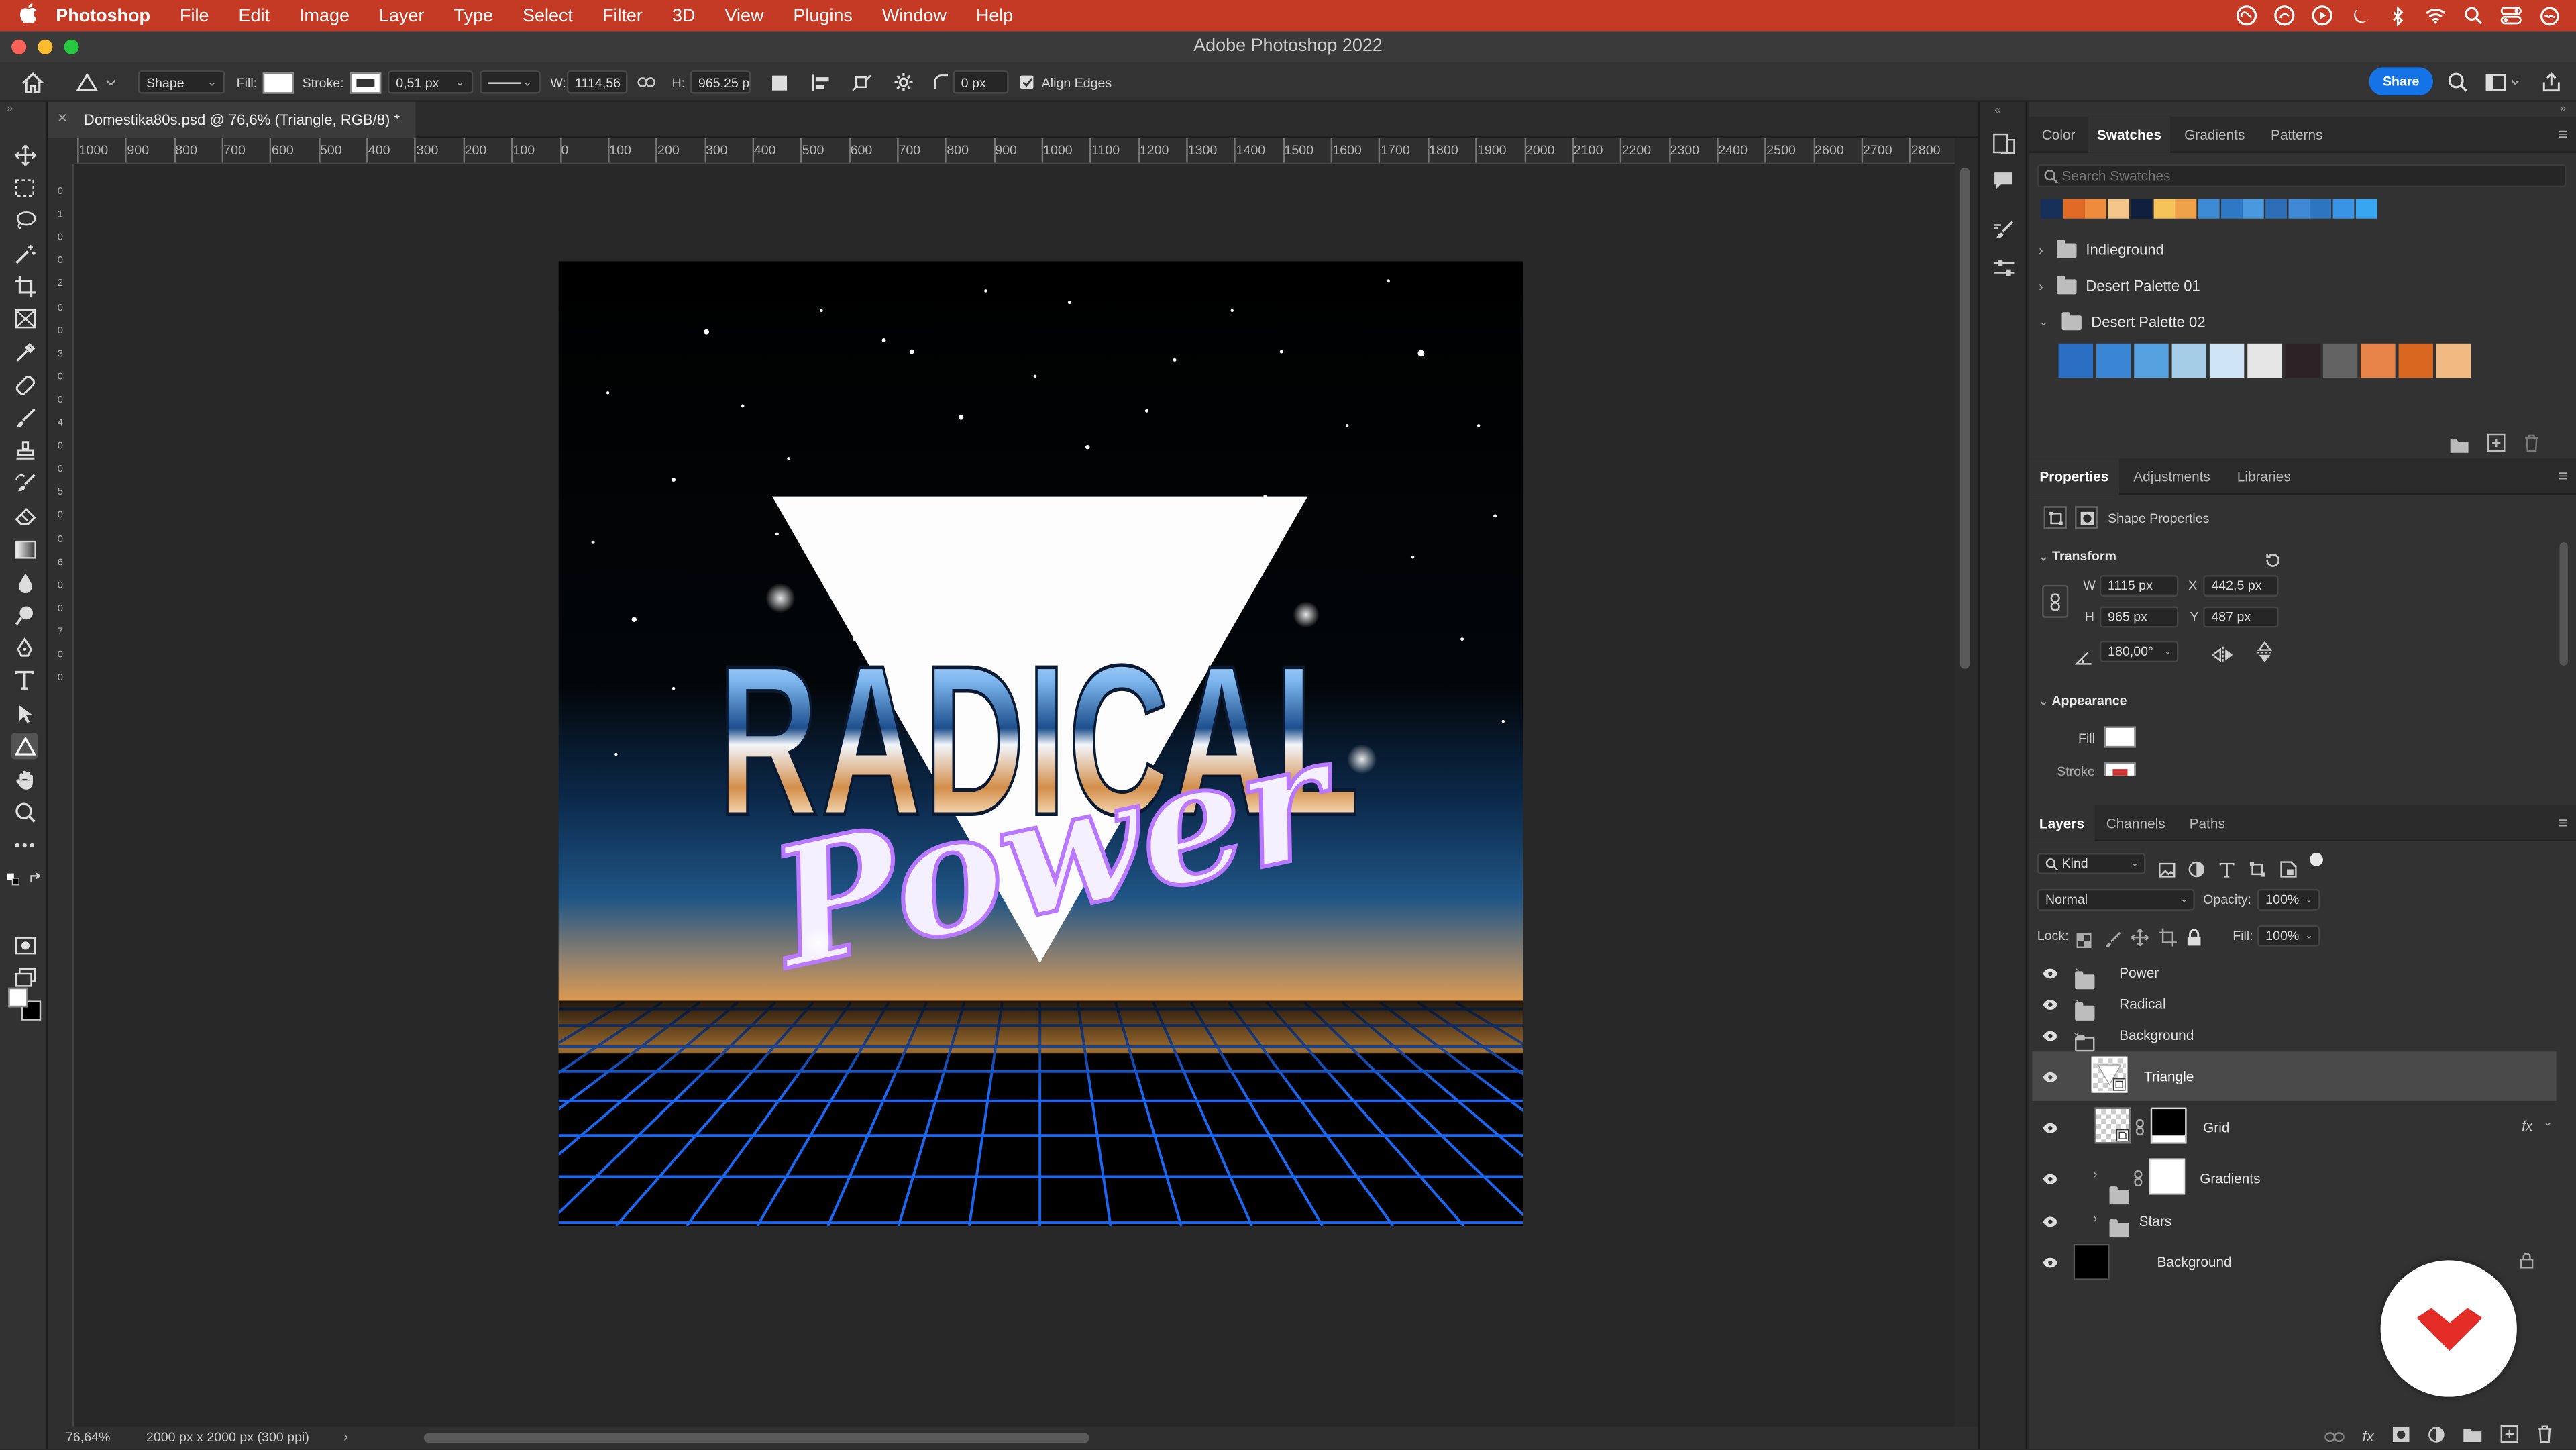 The height and width of the screenshot is (1450, 2576). I want to click on path-selection-tool-icon, so click(24, 713).